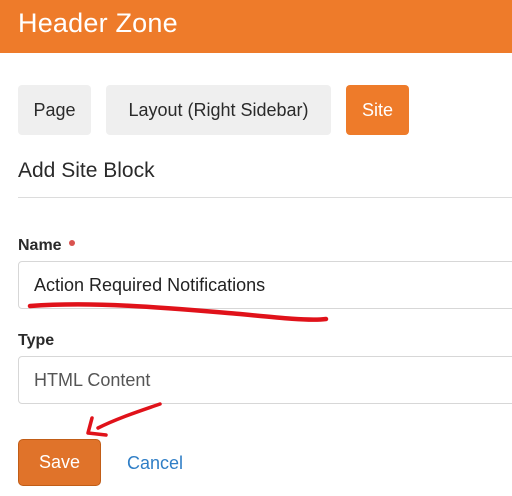 Image resolution: width=512 pixels, height=496 pixels. I want to click on tab-site: Site, so click(377, 110).